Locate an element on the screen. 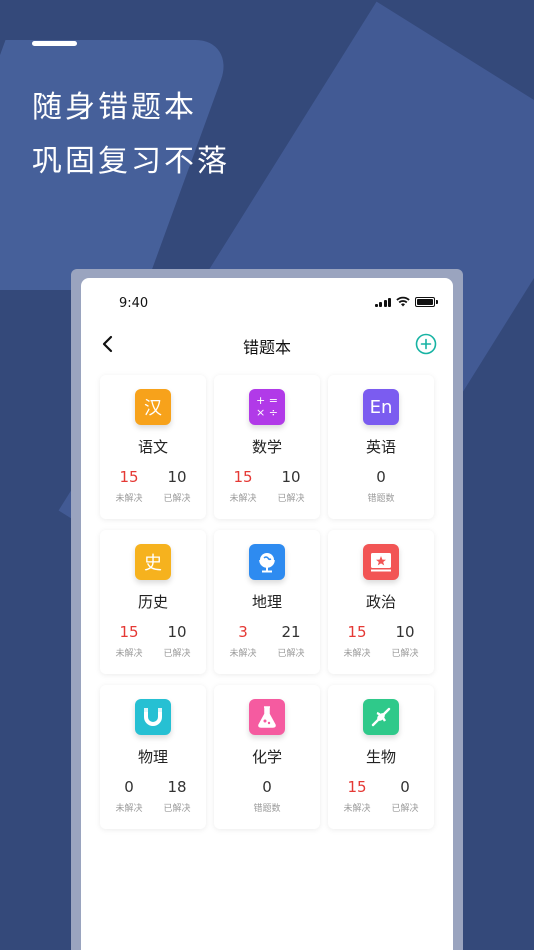 Image resolution: width=534 pixels, height=950 pixels. status-time: 9:40 is located at coordinates (134, 303).